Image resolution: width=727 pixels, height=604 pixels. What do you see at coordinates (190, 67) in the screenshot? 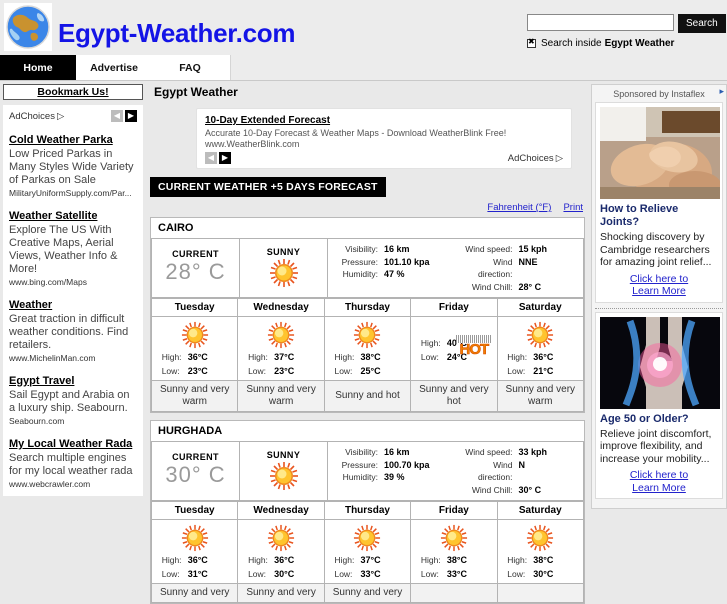
I see `nav-item-faq: FAQ` at bounding box center [190, 67].